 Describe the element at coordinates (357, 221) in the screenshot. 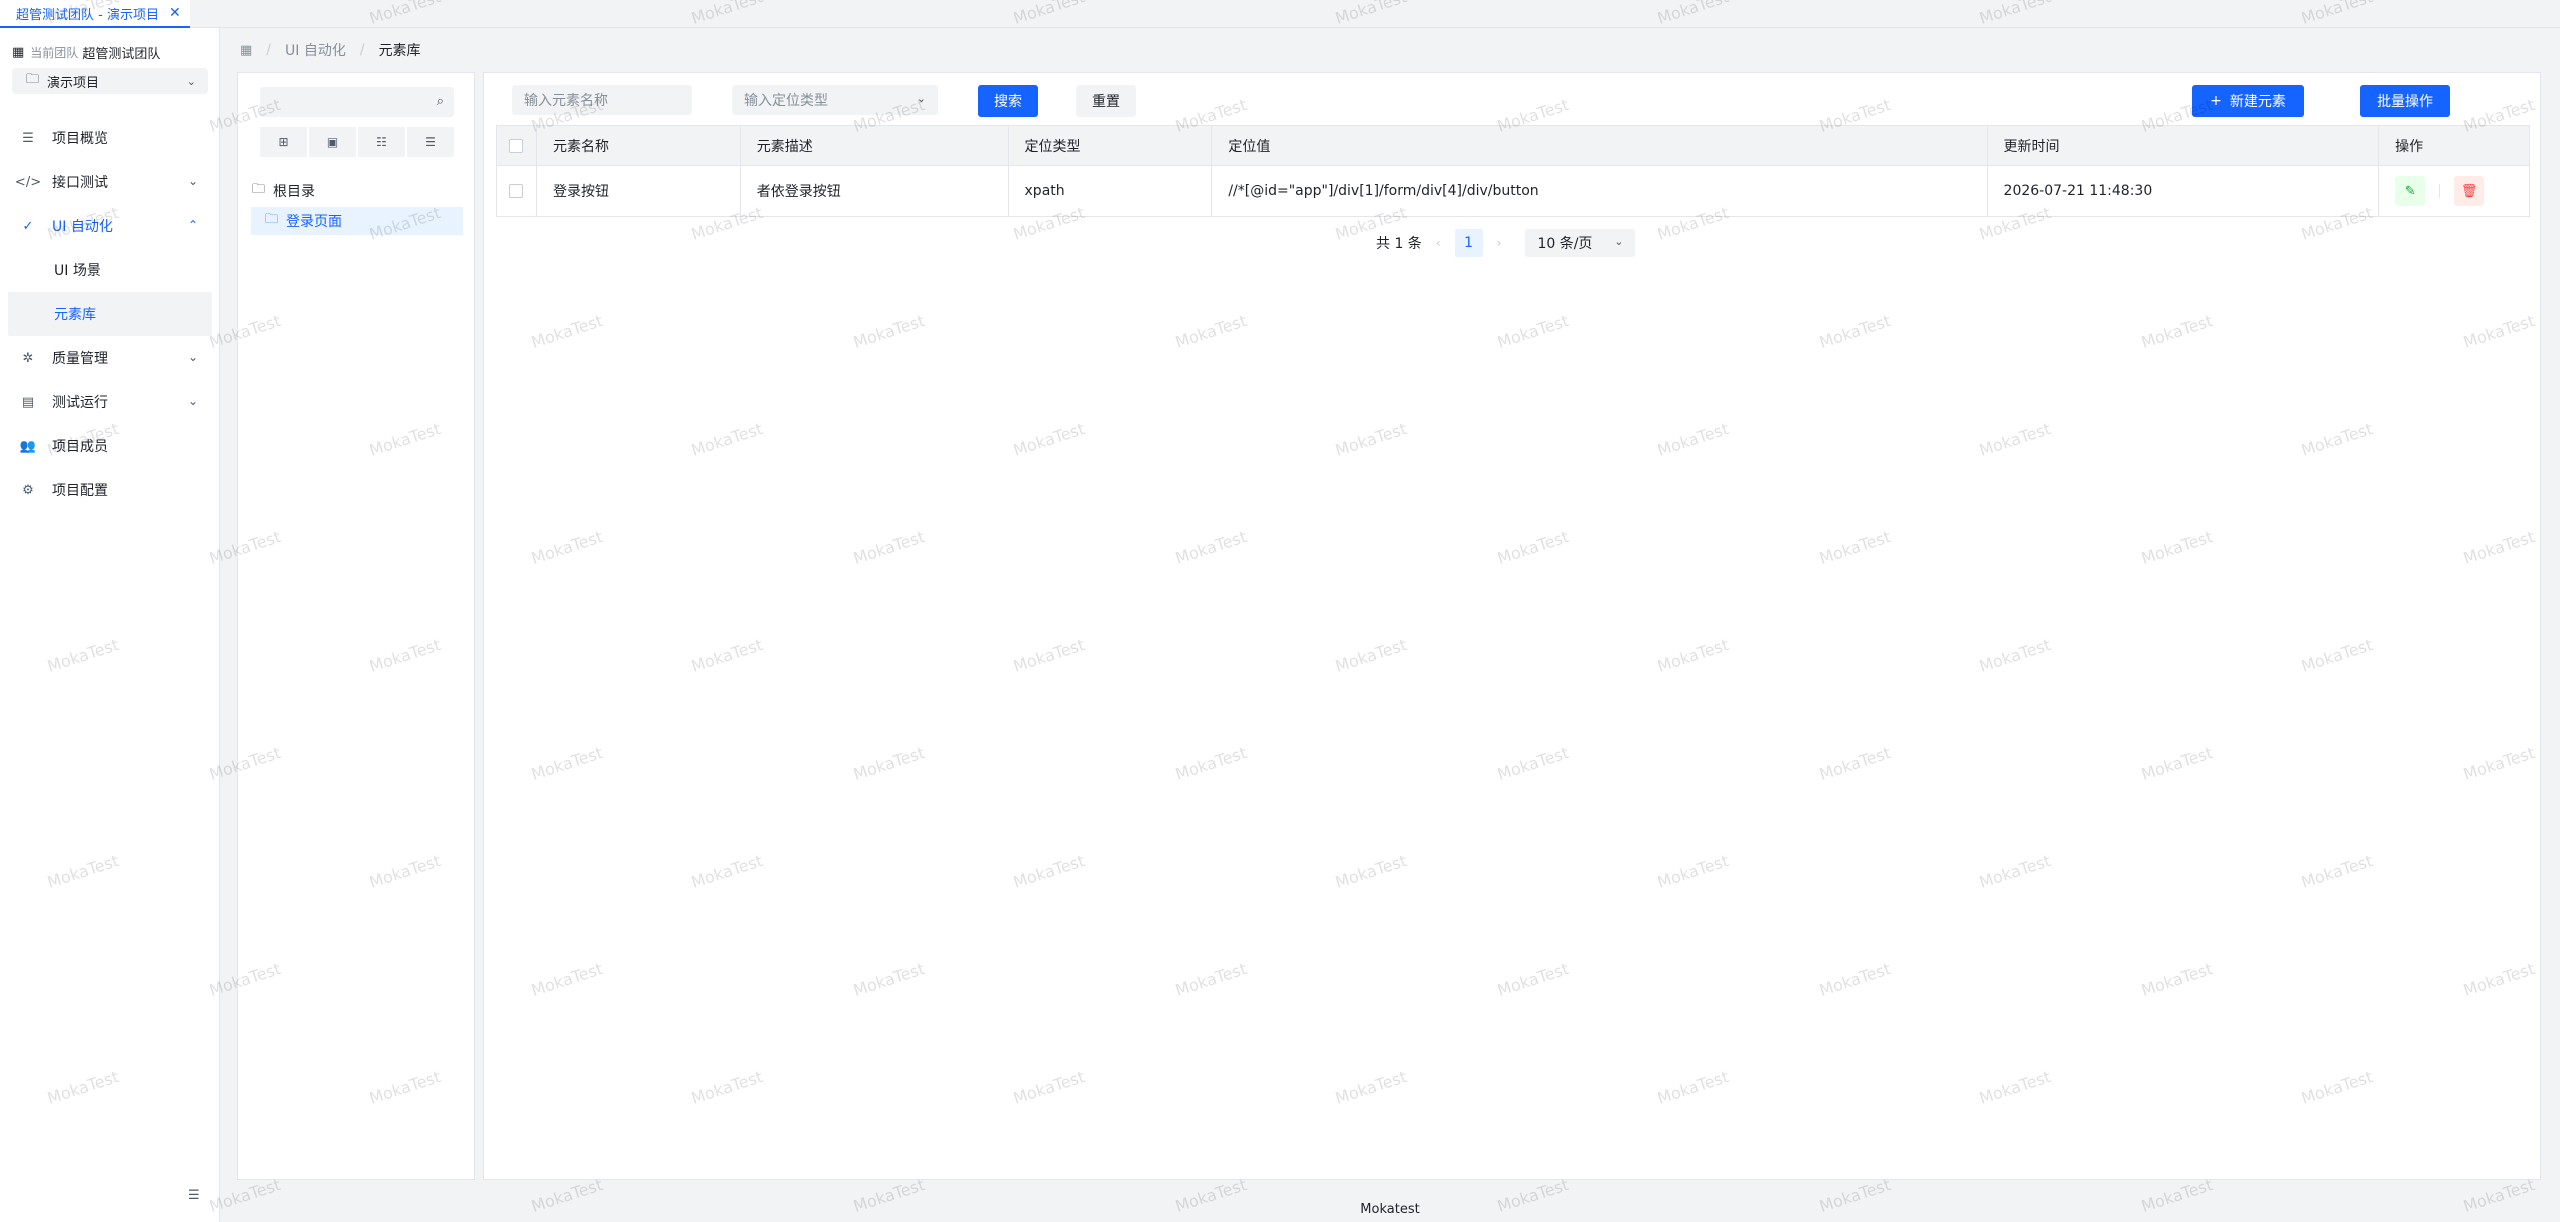

I see `tree-node-login-page: 🗀 登录页面` at that location.